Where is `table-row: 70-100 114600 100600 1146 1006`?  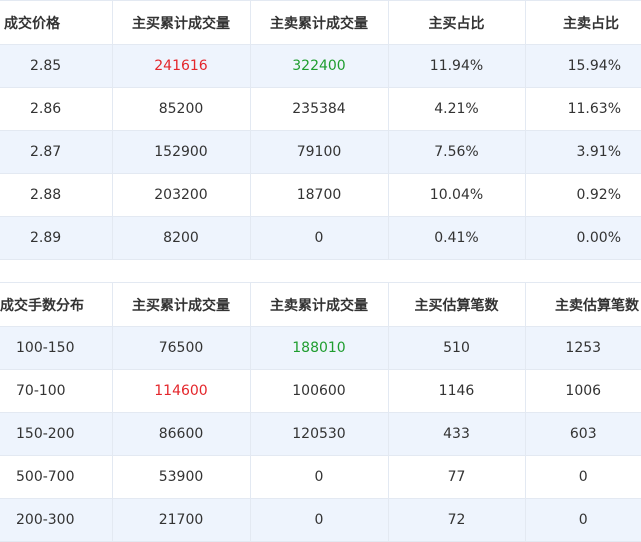 table-row: 70-100 114600 100600 1146 1006 is located at coordinates (320, 391).